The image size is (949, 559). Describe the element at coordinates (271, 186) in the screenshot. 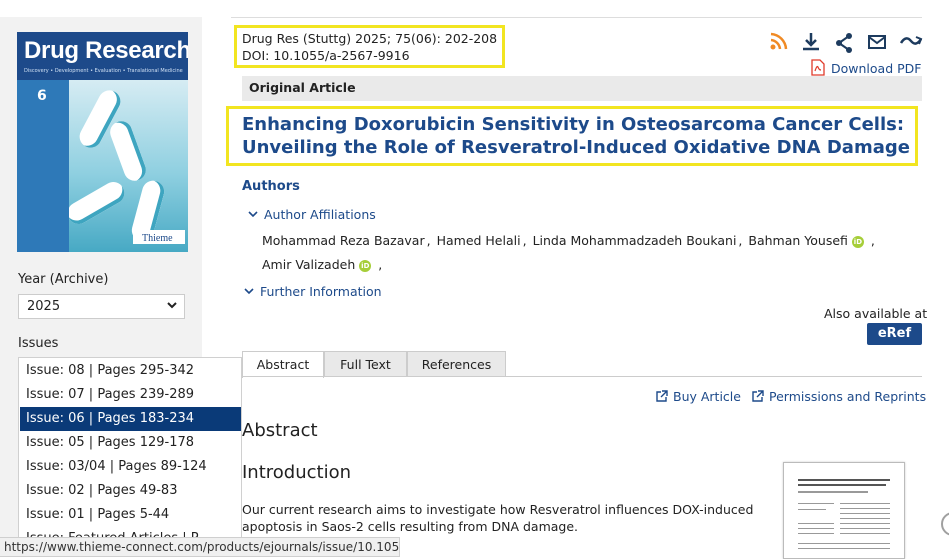

I see `authors-heading: Authors` at that location.